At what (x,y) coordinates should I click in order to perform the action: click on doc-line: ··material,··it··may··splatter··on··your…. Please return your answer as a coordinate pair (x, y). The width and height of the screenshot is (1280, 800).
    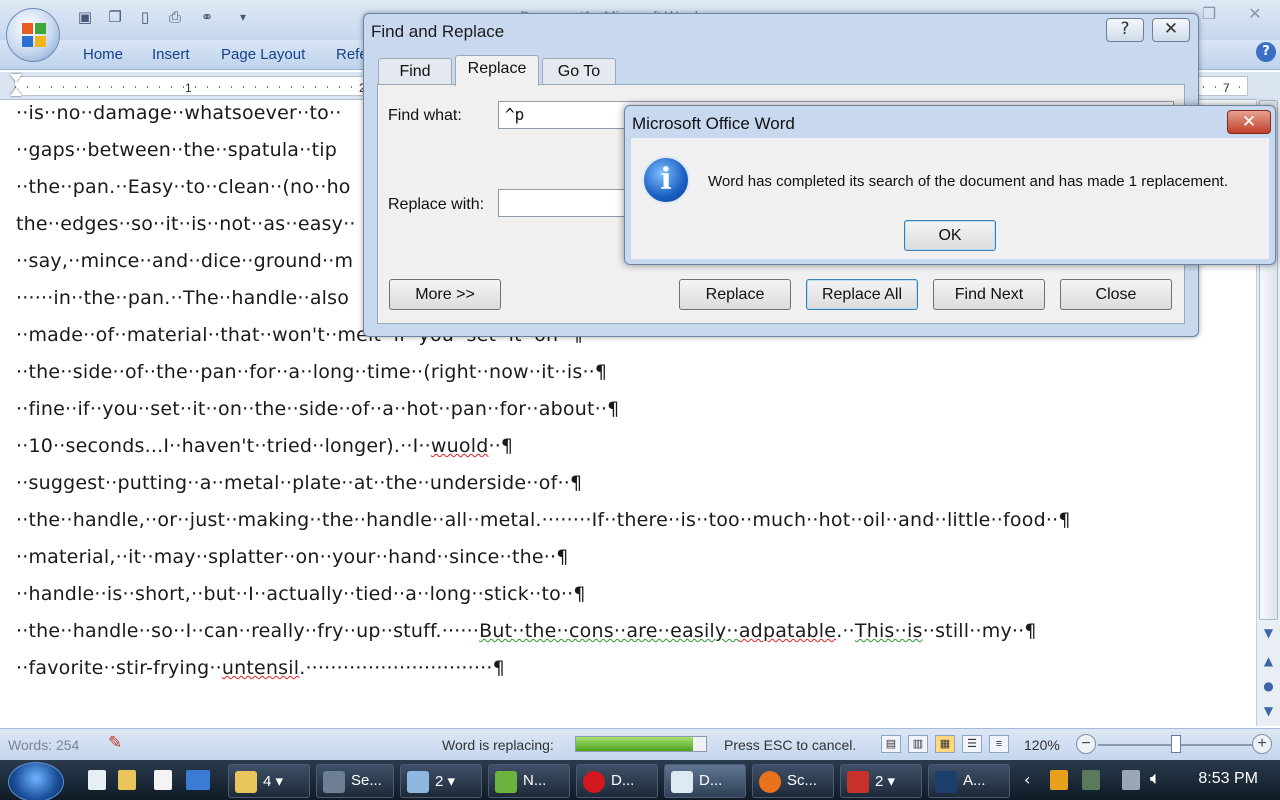
    Looking at the image, I should click on (292, 557).